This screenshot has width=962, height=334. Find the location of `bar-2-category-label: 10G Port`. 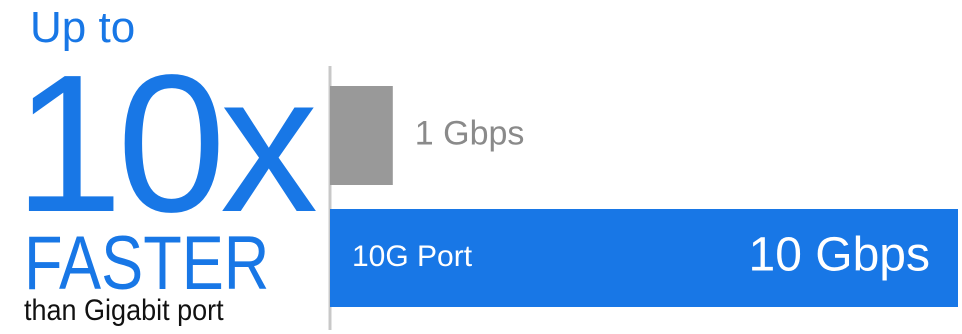

bar-2-category-label: 10G Port is located at coordinates (412, 256).